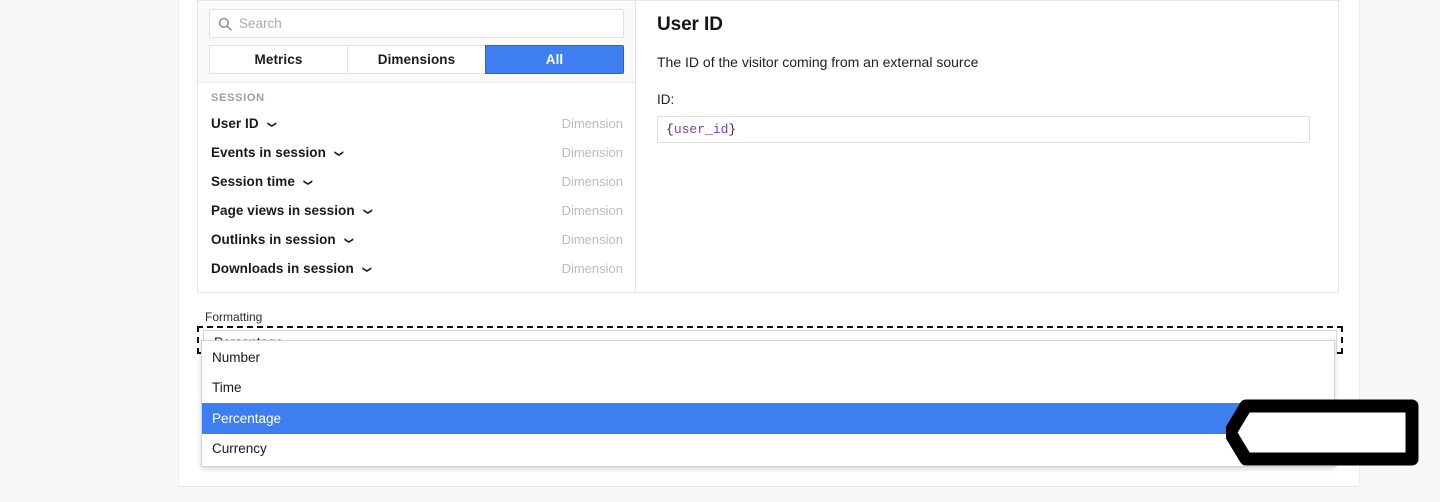 The width and height of the screenshot is (1440, 502). I want to click on formatting-option-time: Time, so click(768, 388).